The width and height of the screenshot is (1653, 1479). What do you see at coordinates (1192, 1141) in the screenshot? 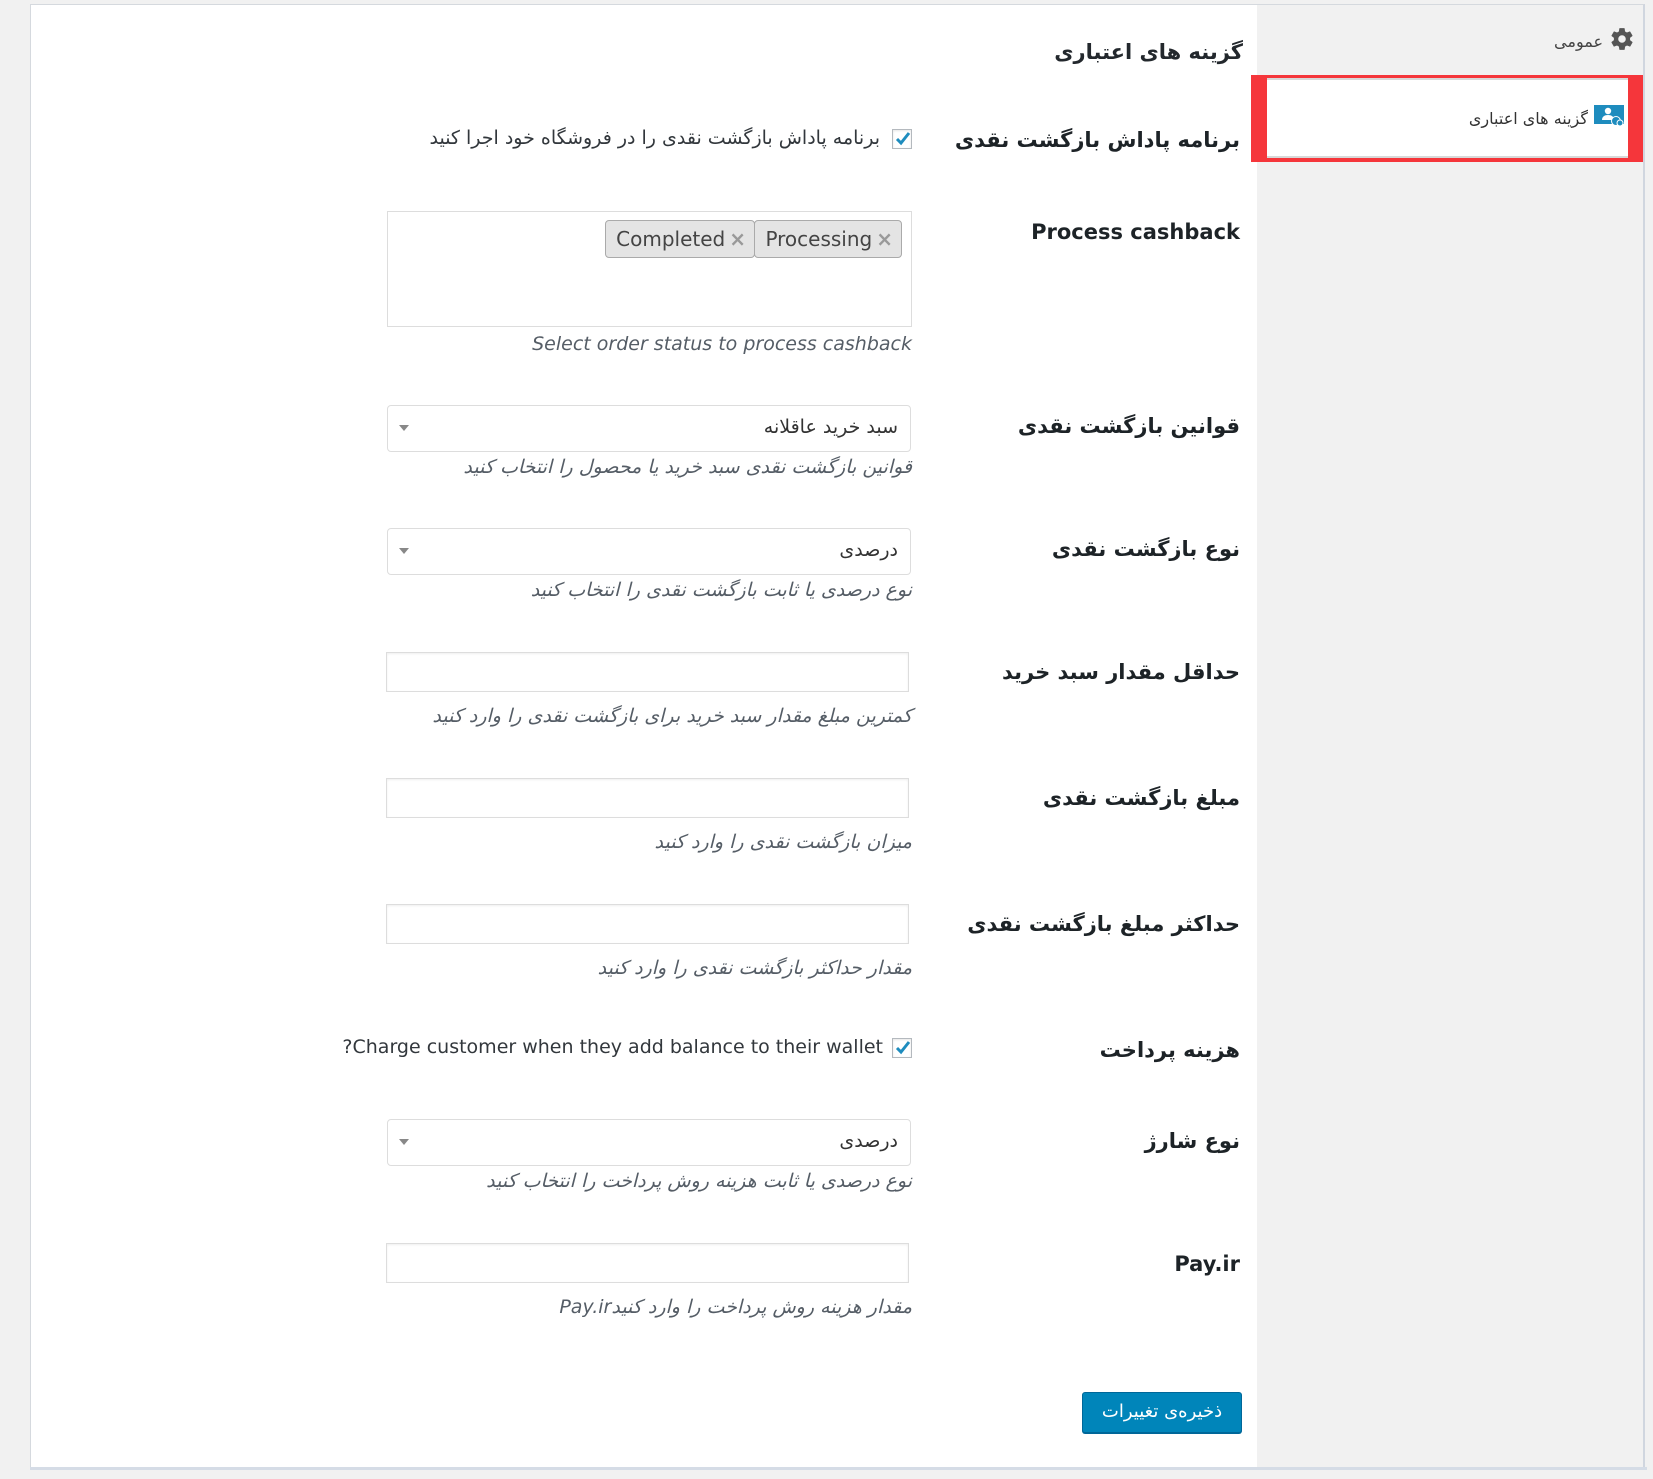
I see `field-label-charge-type: نوع شارژ` at bounding box center [1192, 1141].